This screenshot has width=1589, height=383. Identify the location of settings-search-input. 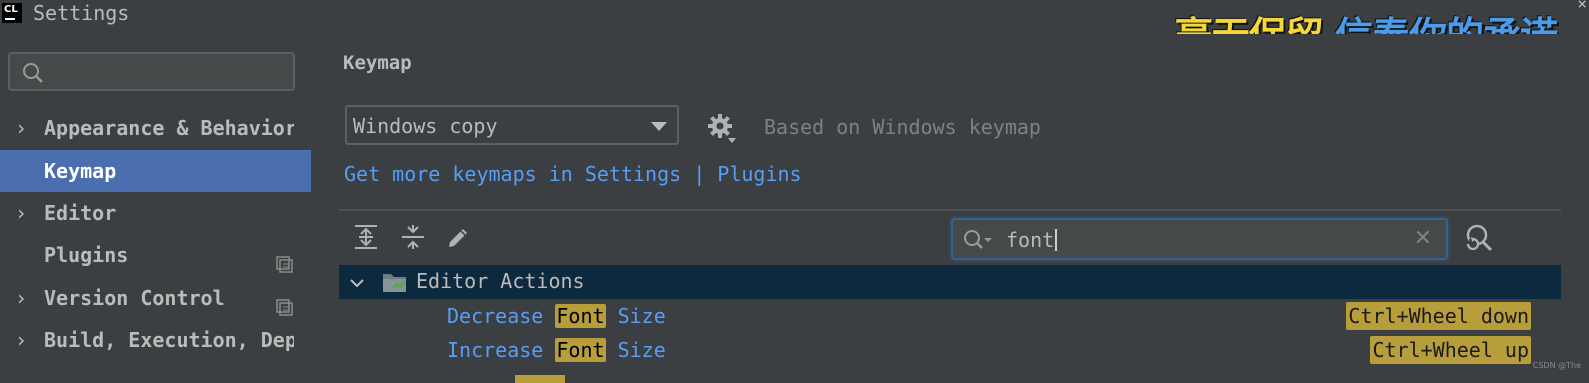
(151, 71).